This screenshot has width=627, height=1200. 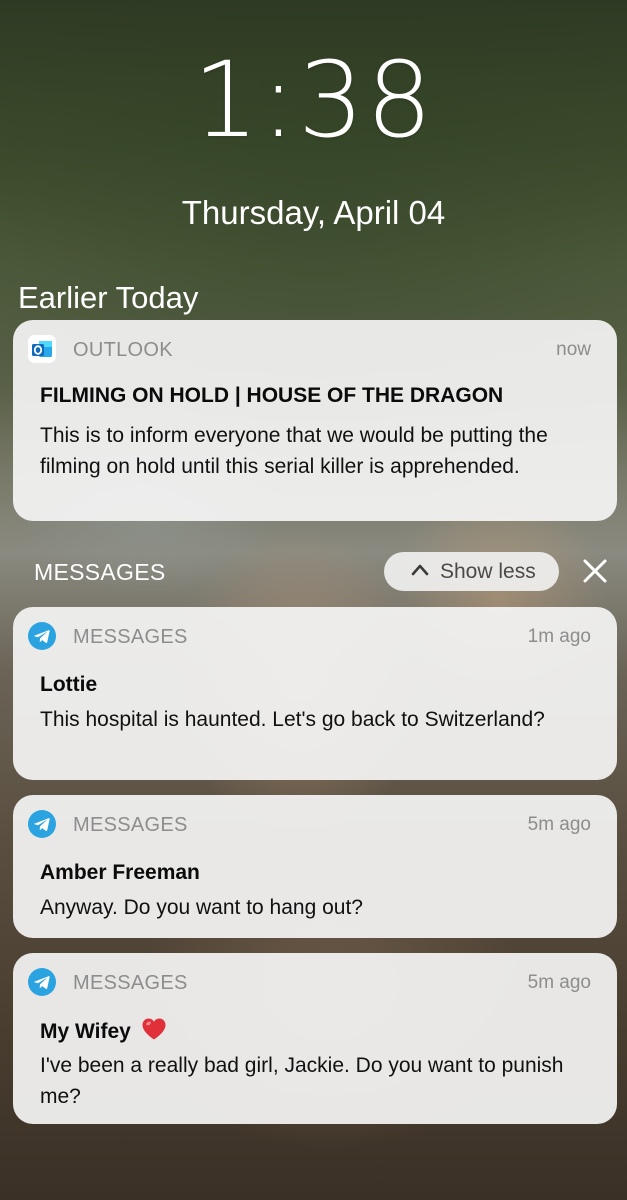 I want to click on app-name: OUTLOOK, so click(x=123, y=350).